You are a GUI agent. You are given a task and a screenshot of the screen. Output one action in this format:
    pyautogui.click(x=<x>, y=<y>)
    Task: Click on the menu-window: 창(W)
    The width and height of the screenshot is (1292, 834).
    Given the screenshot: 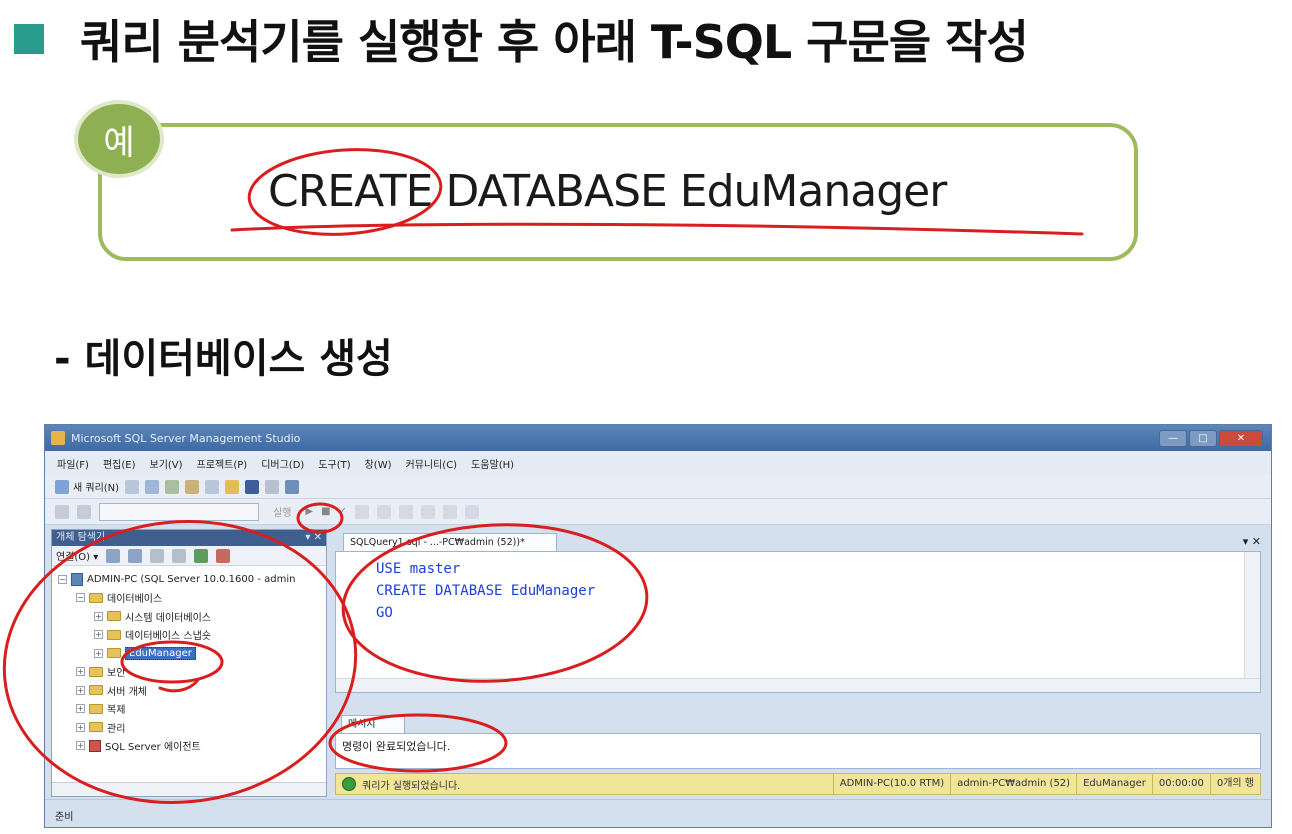 What is the action you would take?
    pyautogui.click(x=378, y=463)
    